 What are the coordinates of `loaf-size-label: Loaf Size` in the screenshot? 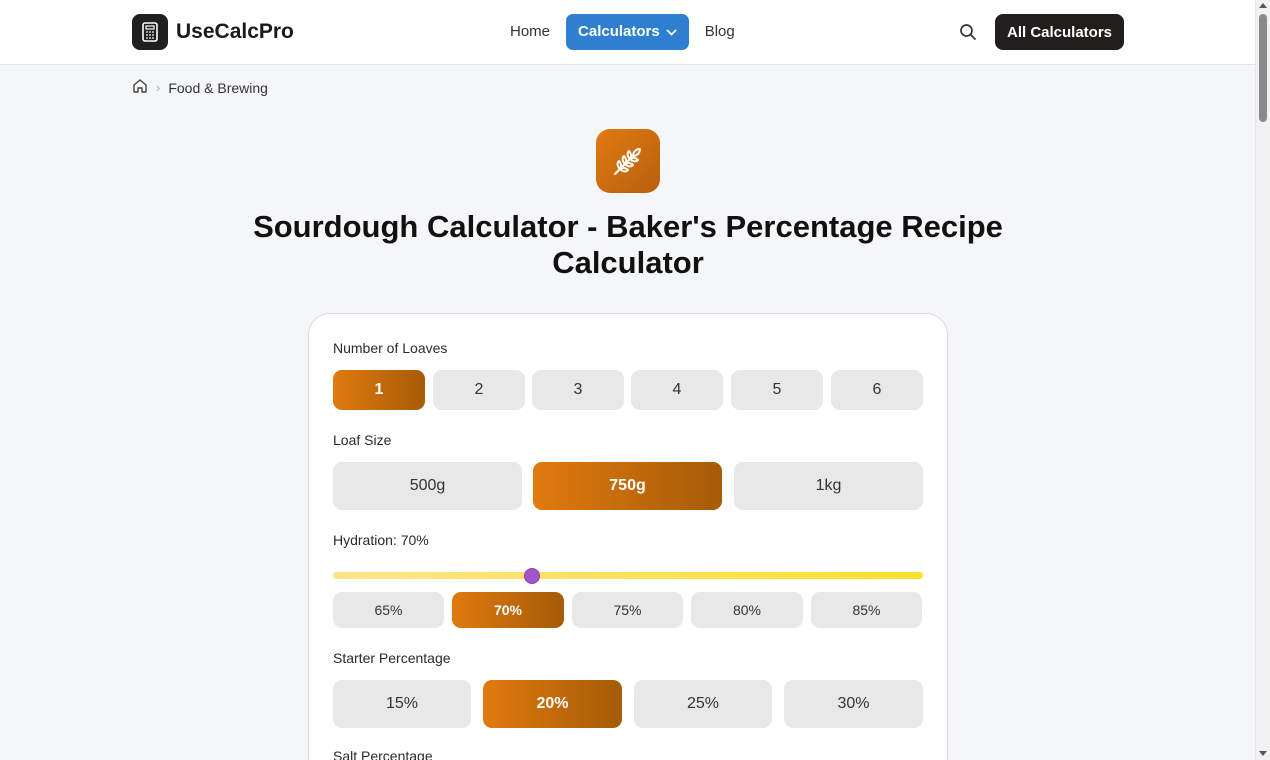 It's located at (362, 440).